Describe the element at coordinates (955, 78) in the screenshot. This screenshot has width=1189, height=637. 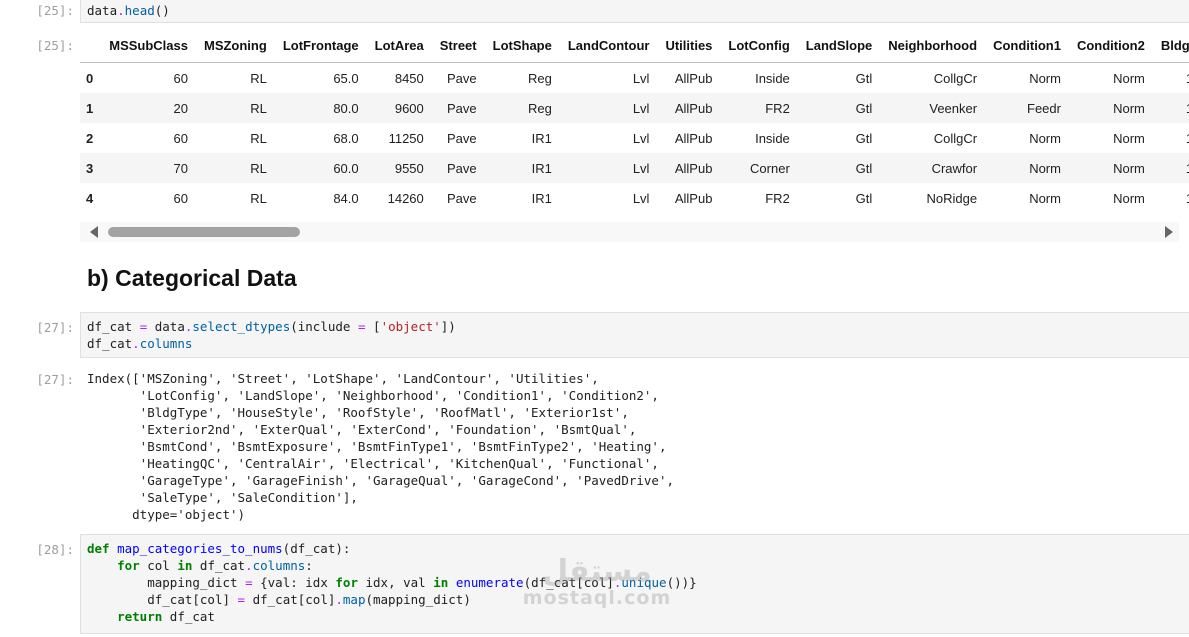
I see `table-cell: CollgCr` at that location.